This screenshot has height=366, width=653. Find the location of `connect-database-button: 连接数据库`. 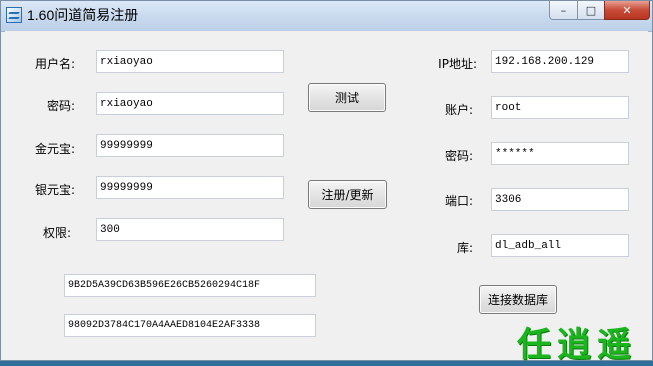

connect-database-button: 连接数据库 is located at coordinates (518, 299).